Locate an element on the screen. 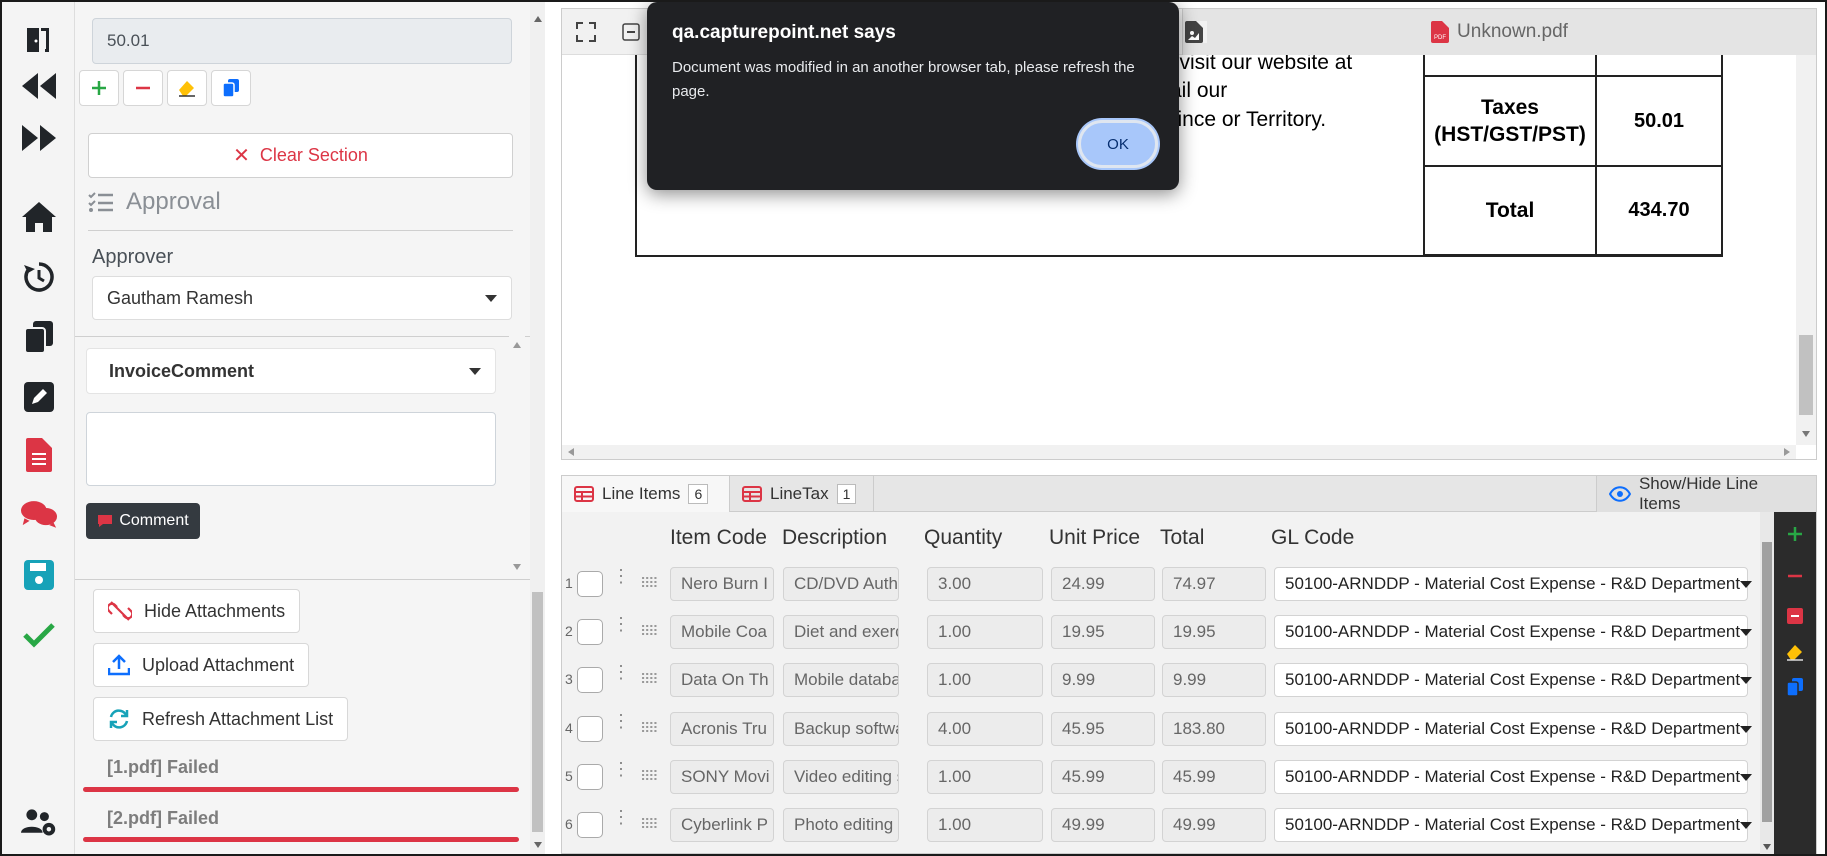 The image size is (1827, 856). description-cell: Photo editing s is located at coordinates (841, 825).